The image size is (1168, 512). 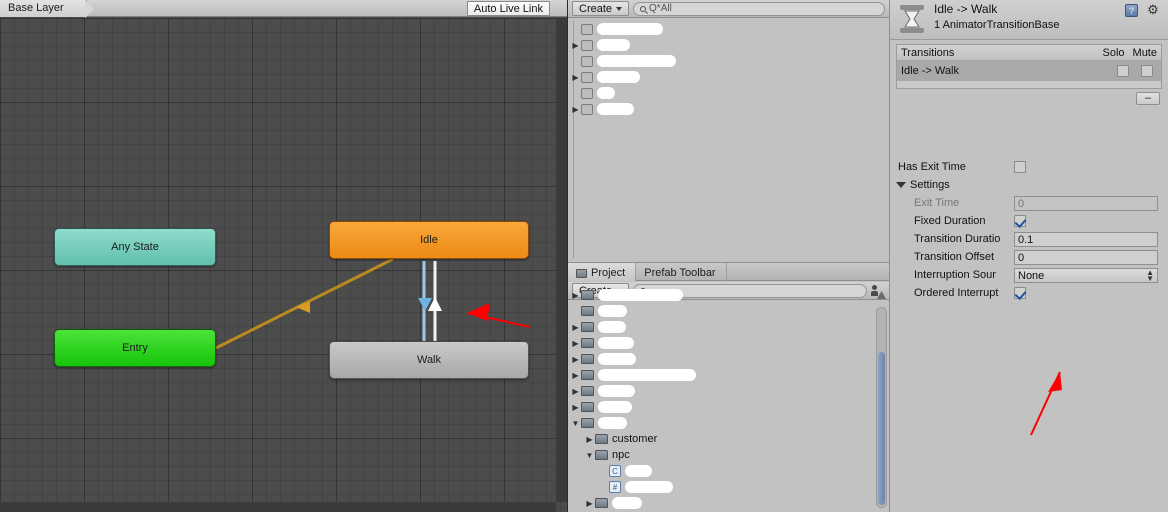 I want to click on settings-foldout: Settings, so click(x=1029, y=185).